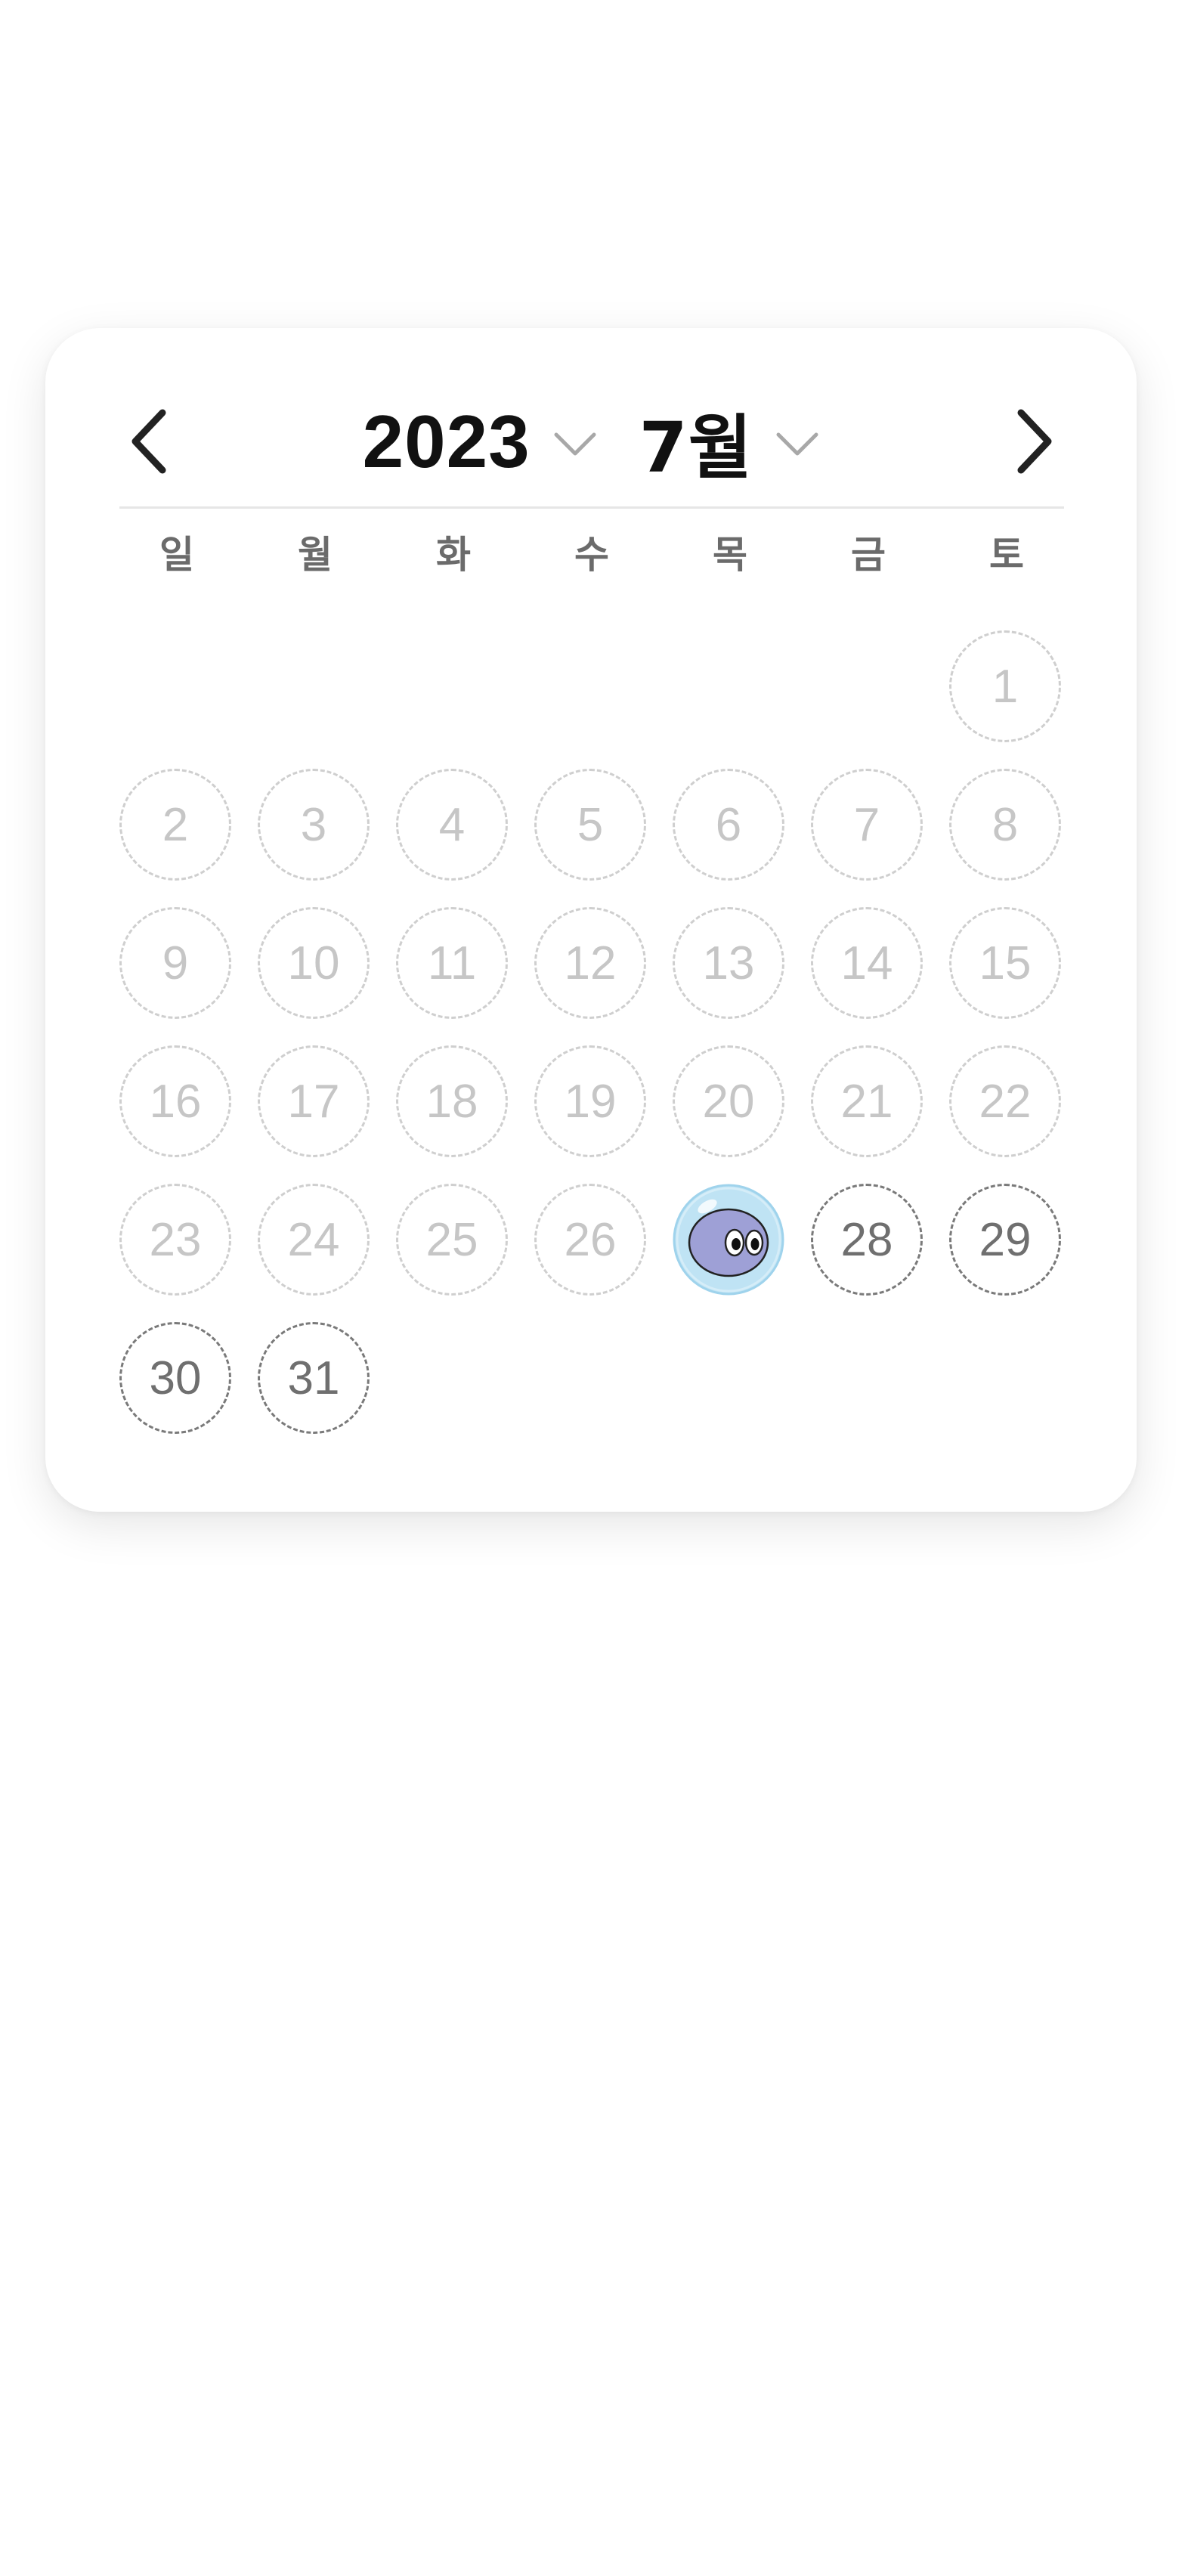 The width and height of the screenshot is (1188, 2576). I want to click on day-cell-13: 13, so click(729, 963).